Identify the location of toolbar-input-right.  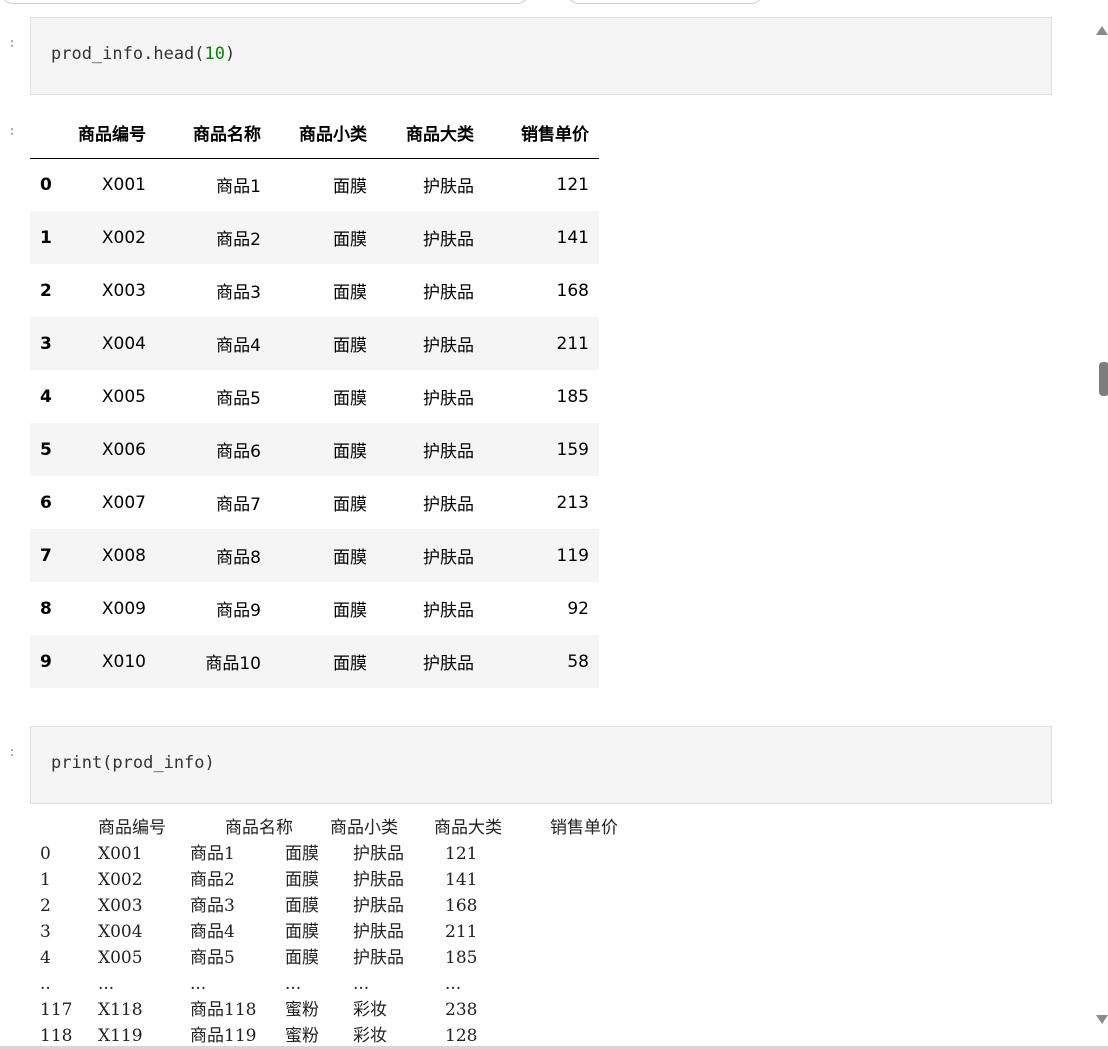
(665, 2).